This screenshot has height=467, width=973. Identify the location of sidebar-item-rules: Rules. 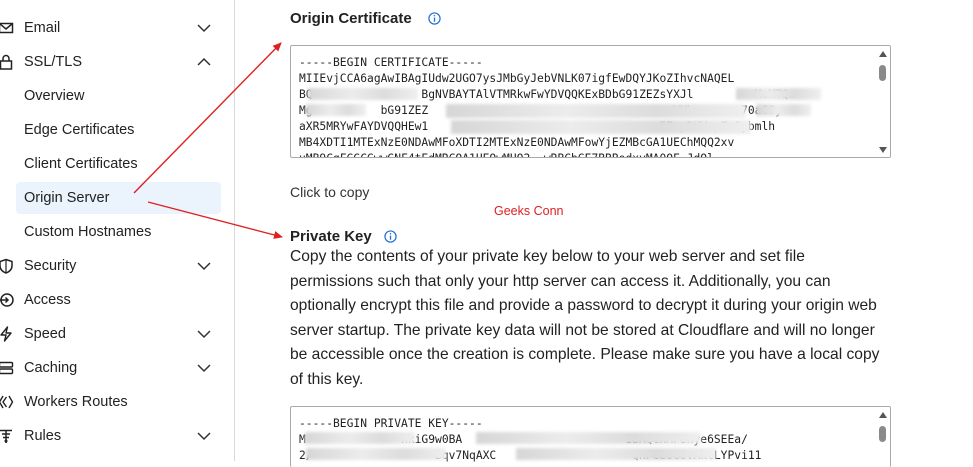
(111, 436).